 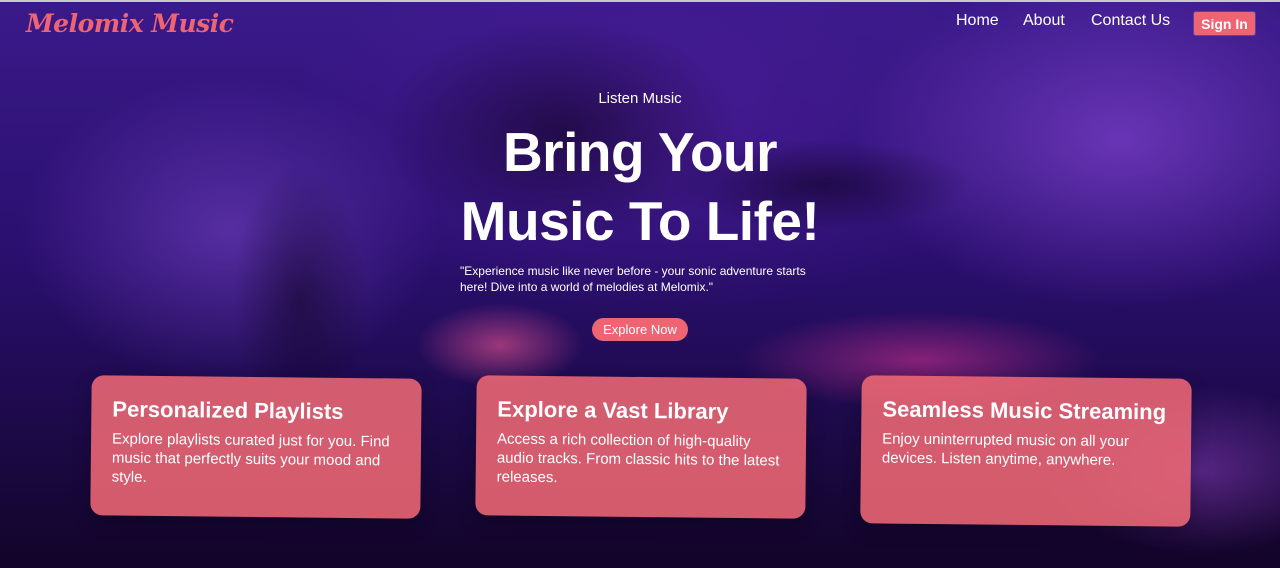 What do you see at coordinates (640, 221) in the screenshot?
I see `headline-line-2: Music To Life!` at bounding box center [640, 221].